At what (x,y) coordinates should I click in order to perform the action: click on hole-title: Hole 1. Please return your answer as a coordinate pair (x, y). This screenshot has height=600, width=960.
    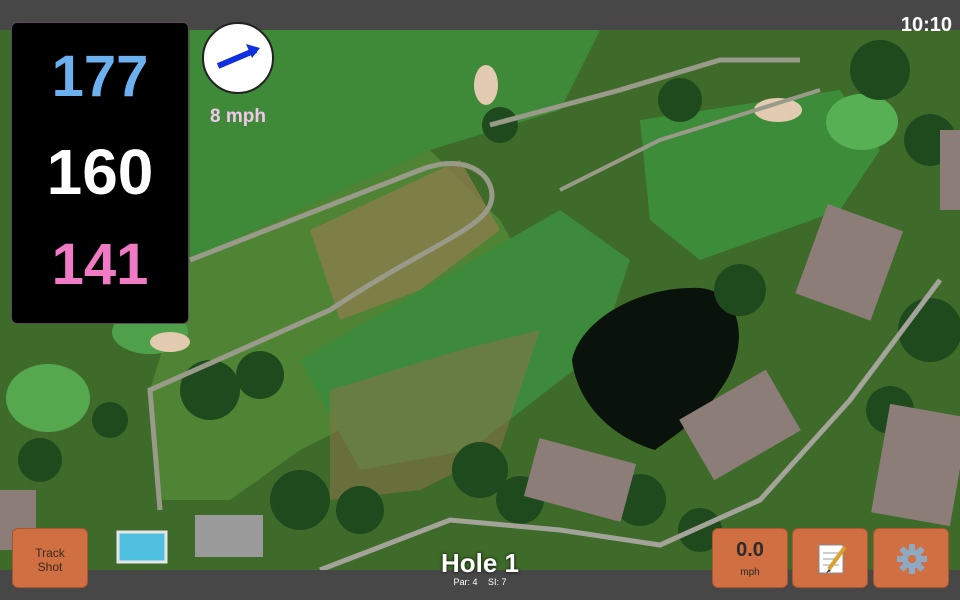
    Looking at the image, I should click on (480, 563).